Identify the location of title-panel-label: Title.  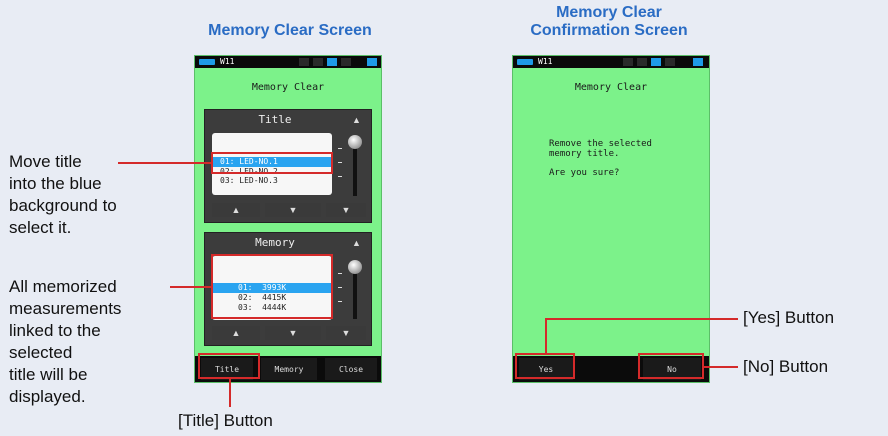
(275, 119).